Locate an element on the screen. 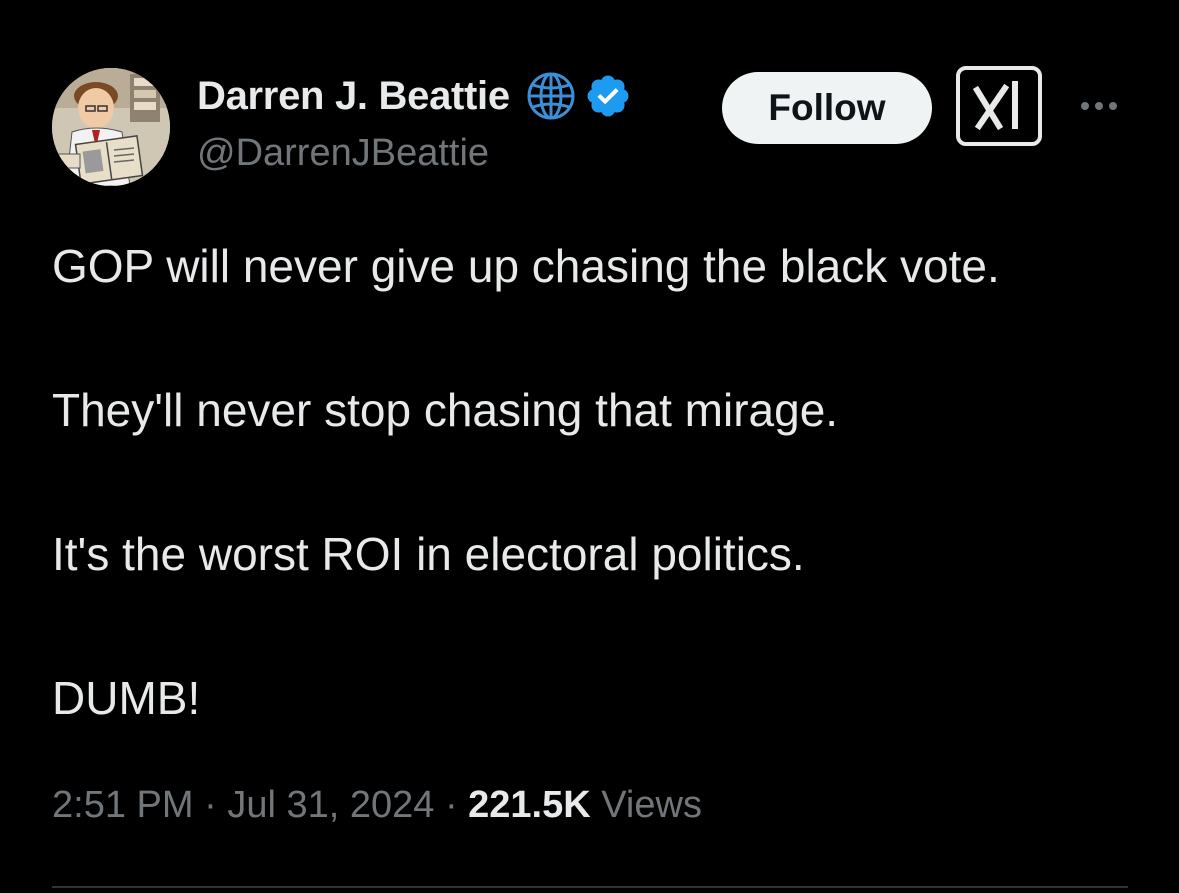 The height and width of the screenshot is (893, 1179). tweet-meta: 2:51 PM · Jul 31, 2024 · 221.5K Views is located at coordinates (377, 805).